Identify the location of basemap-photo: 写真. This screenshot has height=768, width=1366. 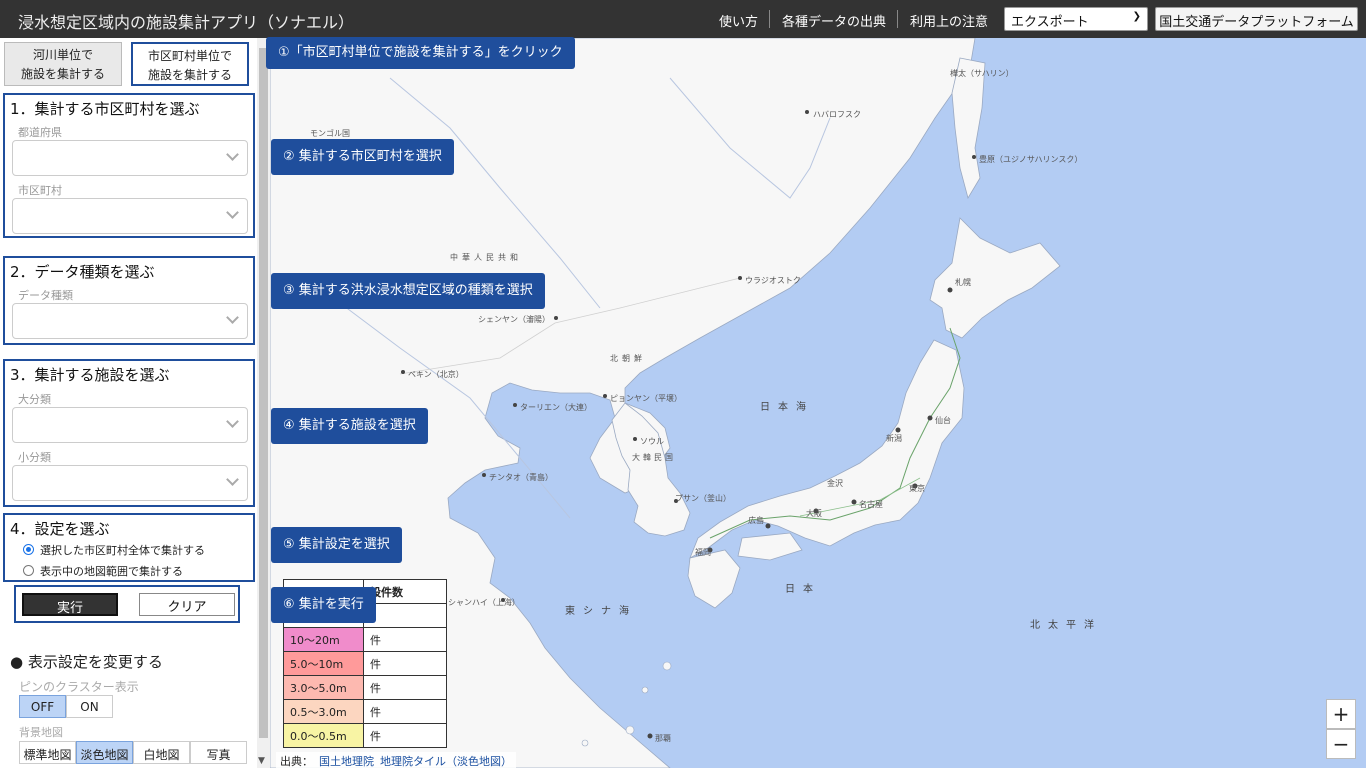
(218, 752).